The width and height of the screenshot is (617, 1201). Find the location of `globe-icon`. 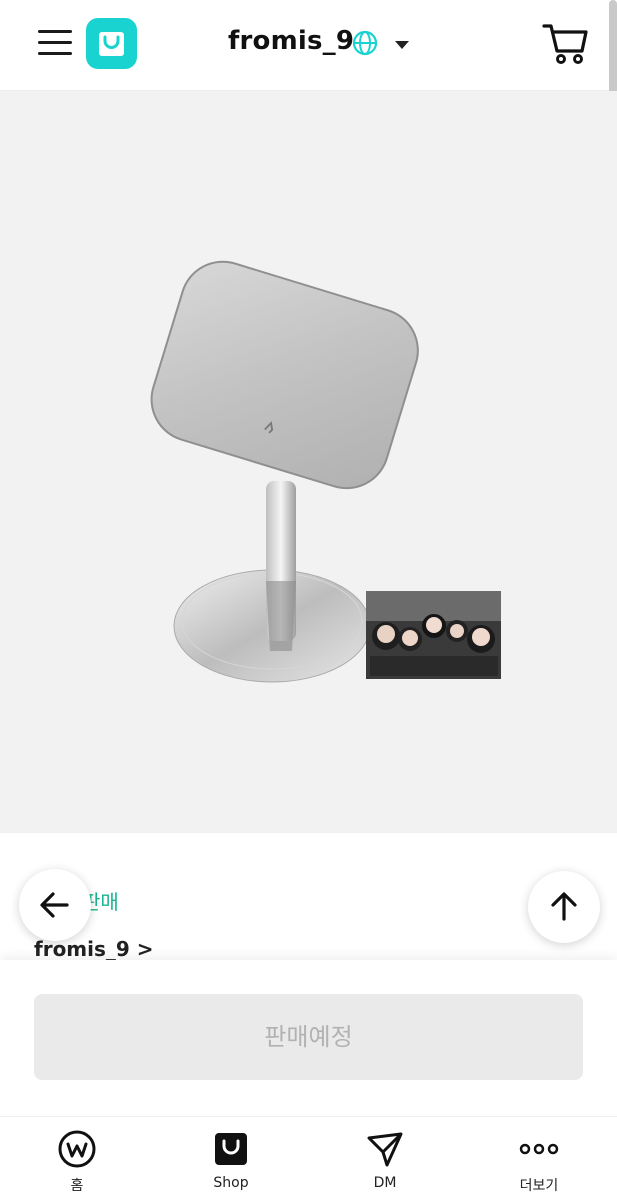

globe-icon is located at coordinates (365, 43).